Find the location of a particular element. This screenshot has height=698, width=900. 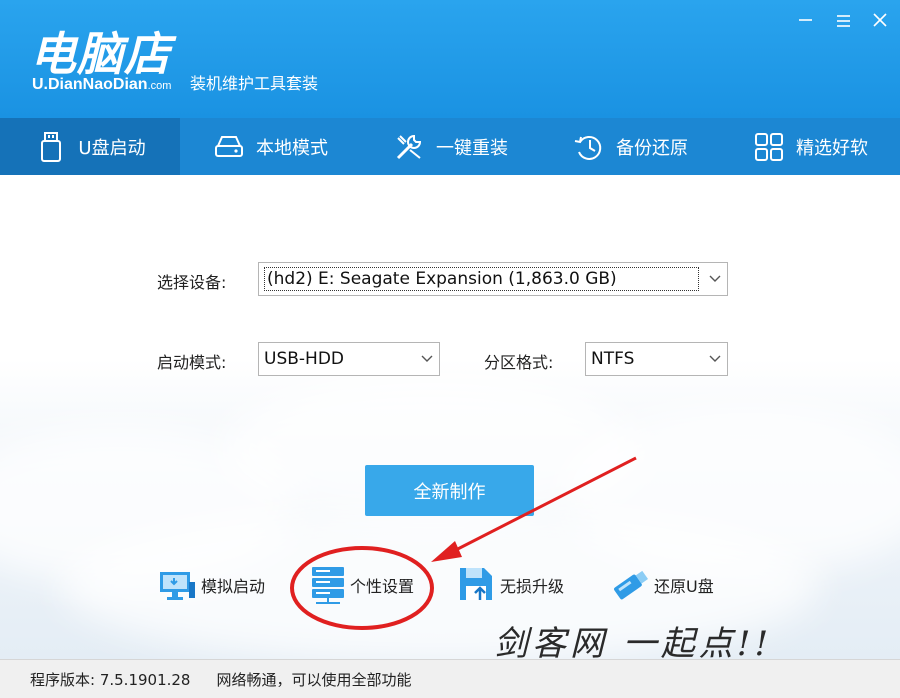

tool-simulate-boot: 模拟启动 is located at coordinates (211, 585).